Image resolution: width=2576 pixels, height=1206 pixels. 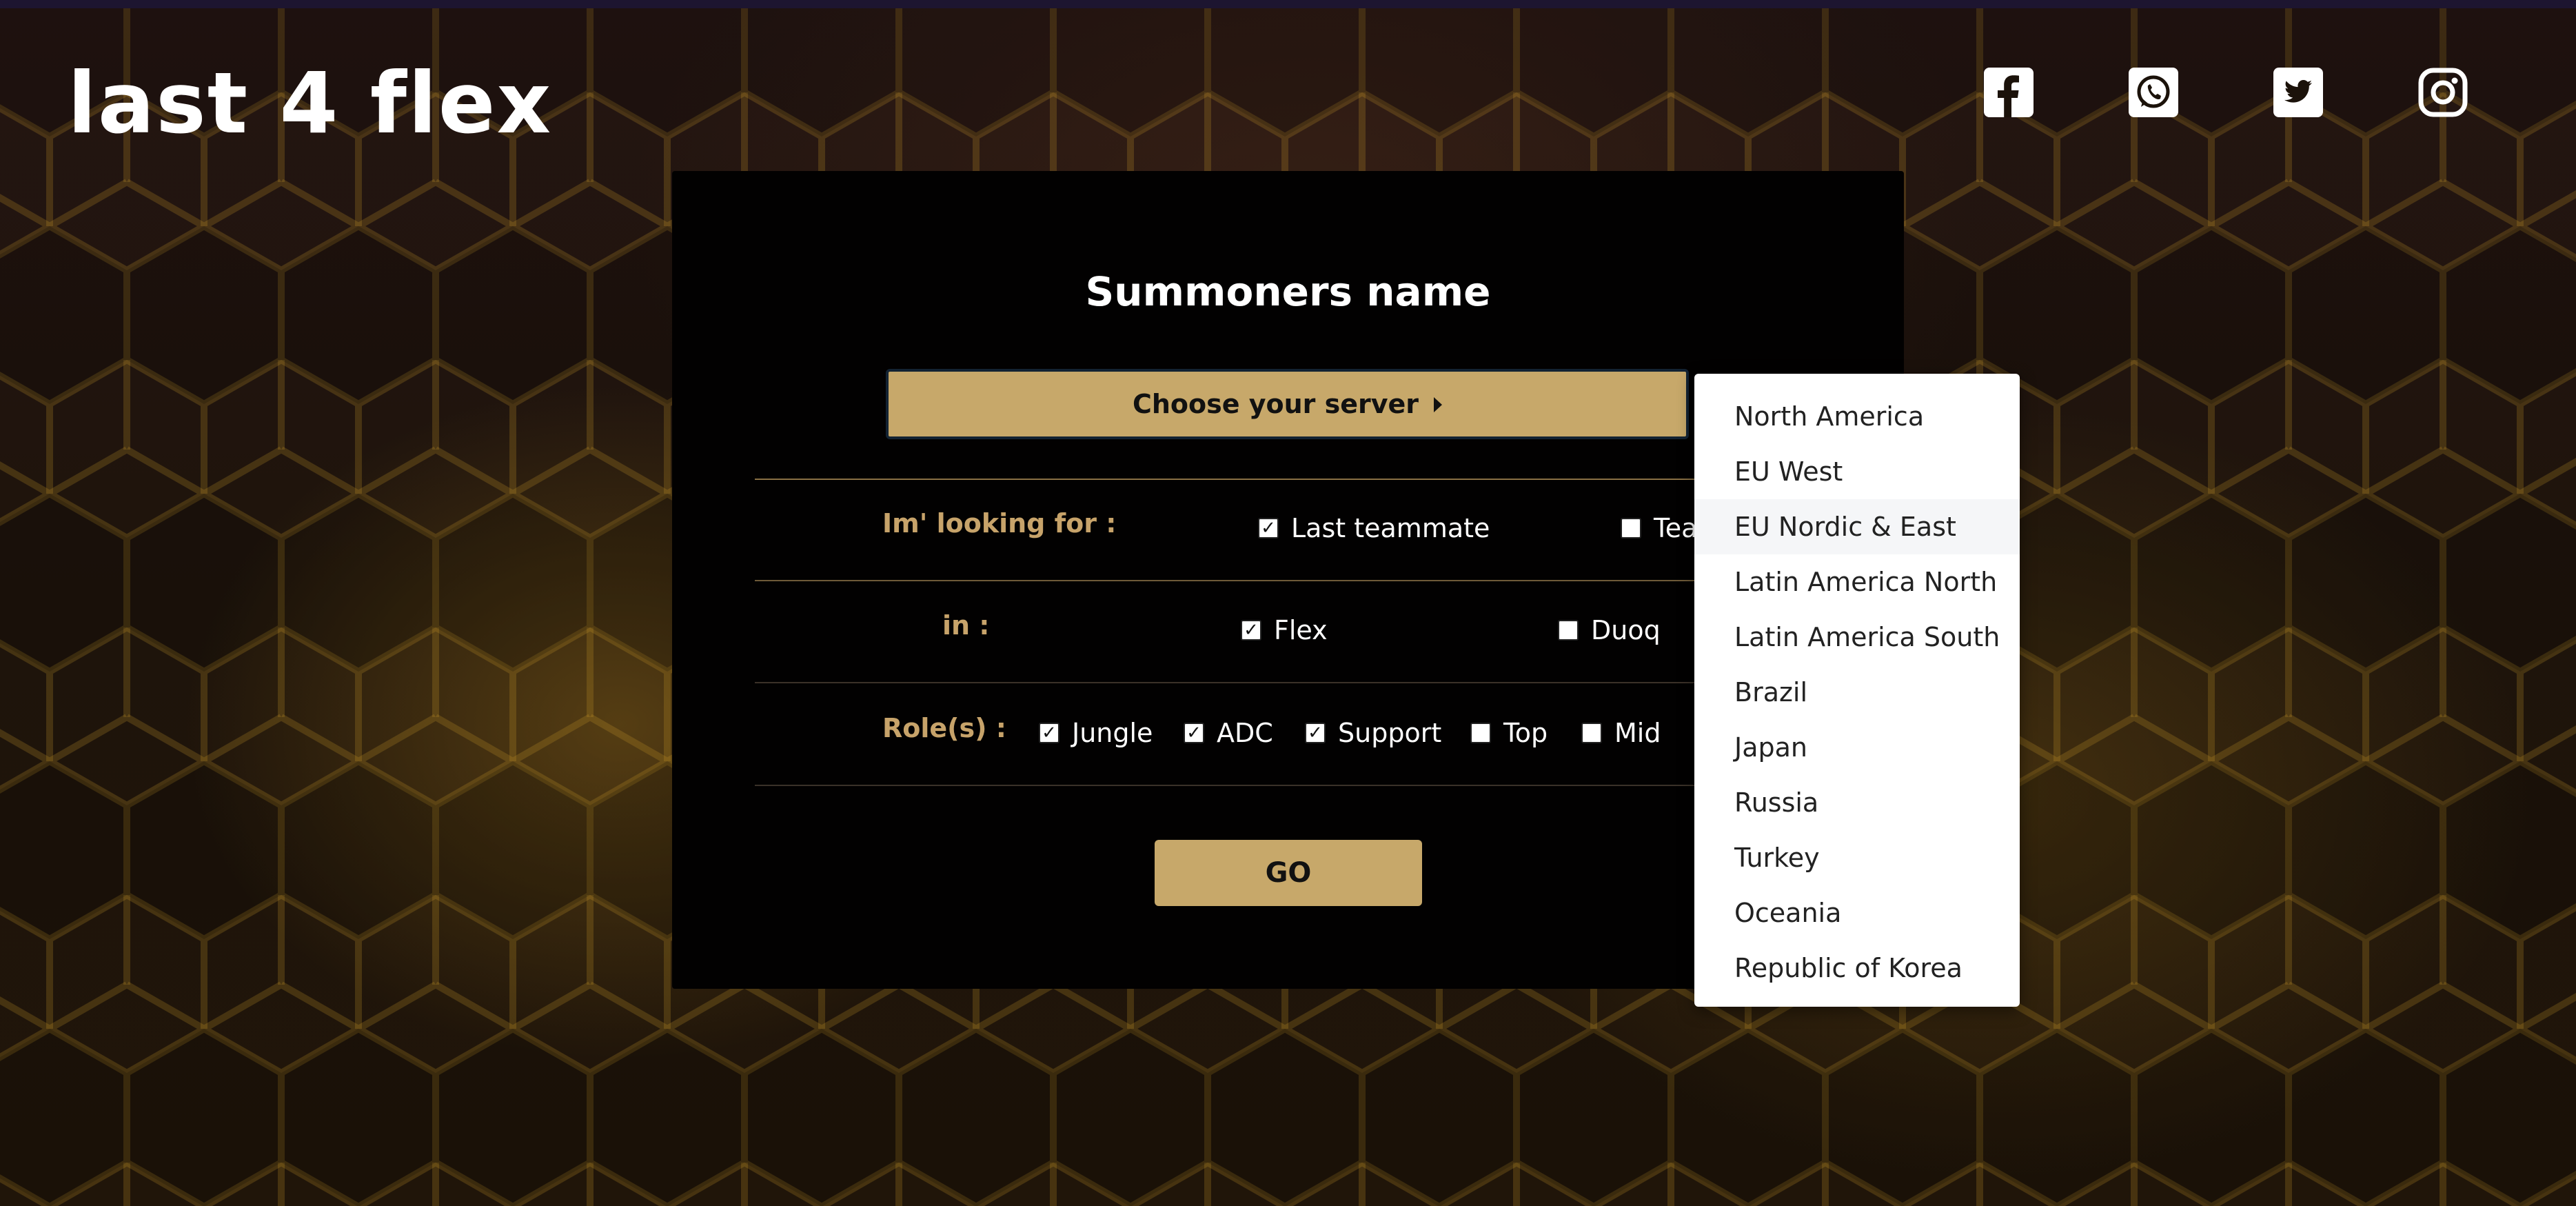 What do you see at coordinates (1480, 733) in the screenshot?
I see `top-checkbox` at bounding box center [1480, 733].